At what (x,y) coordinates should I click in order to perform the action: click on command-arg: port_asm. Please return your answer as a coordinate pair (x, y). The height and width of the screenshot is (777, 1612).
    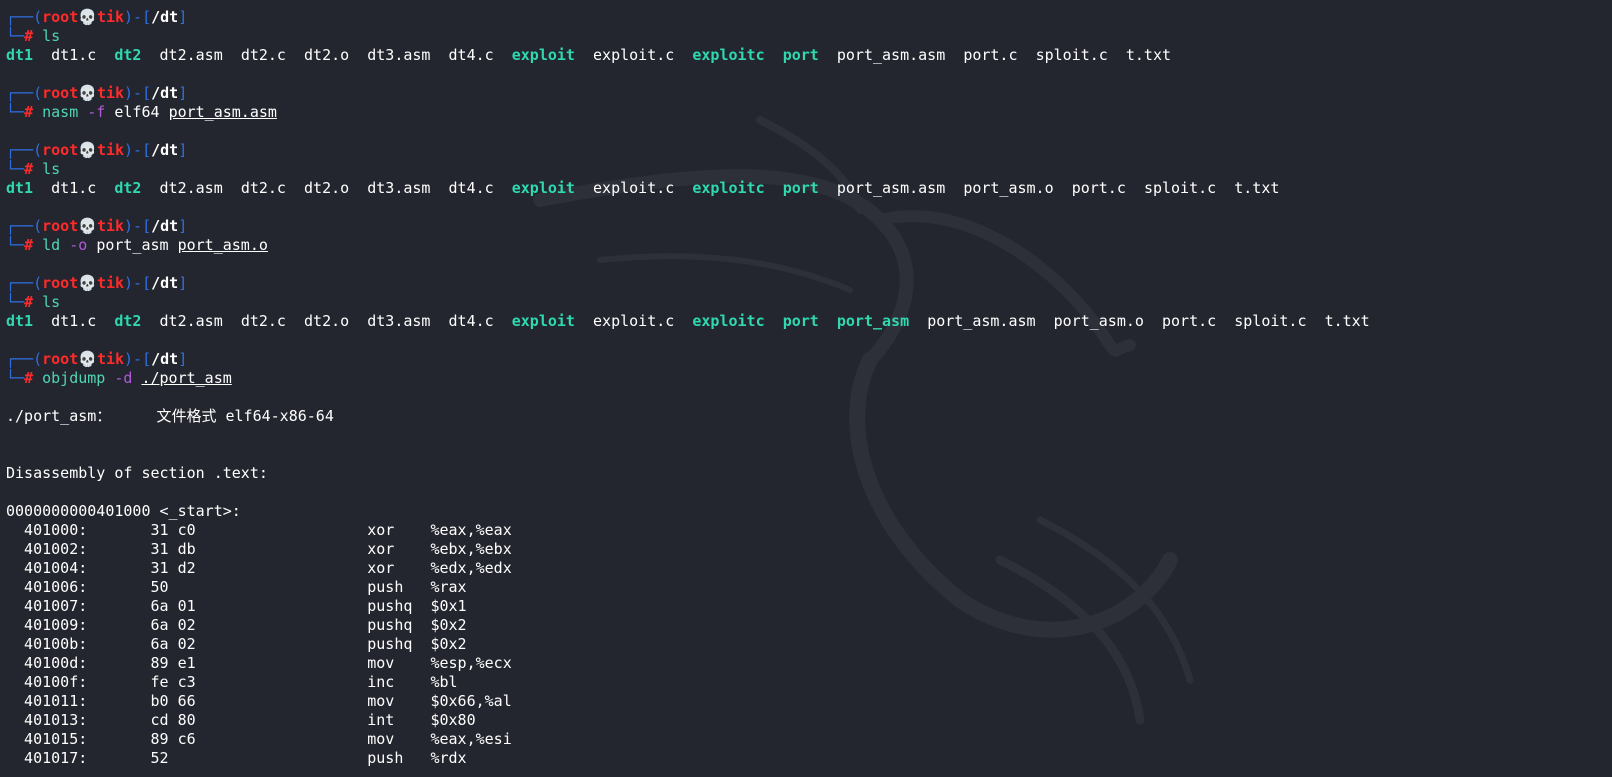
    Looking at the image, I should click on (132, 245).